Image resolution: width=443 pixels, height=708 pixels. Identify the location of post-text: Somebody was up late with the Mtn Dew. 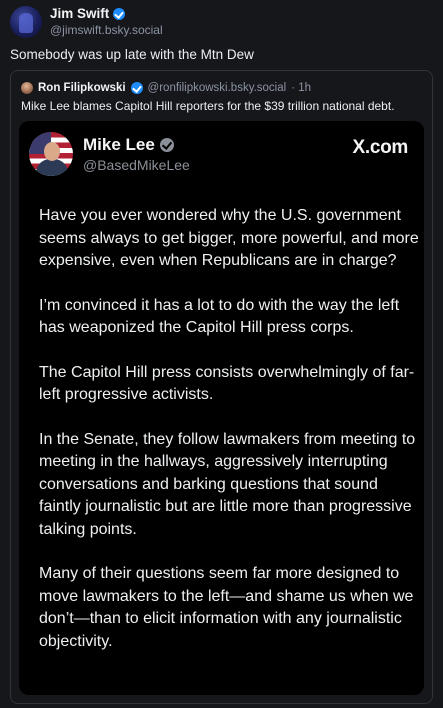
(132, 54).